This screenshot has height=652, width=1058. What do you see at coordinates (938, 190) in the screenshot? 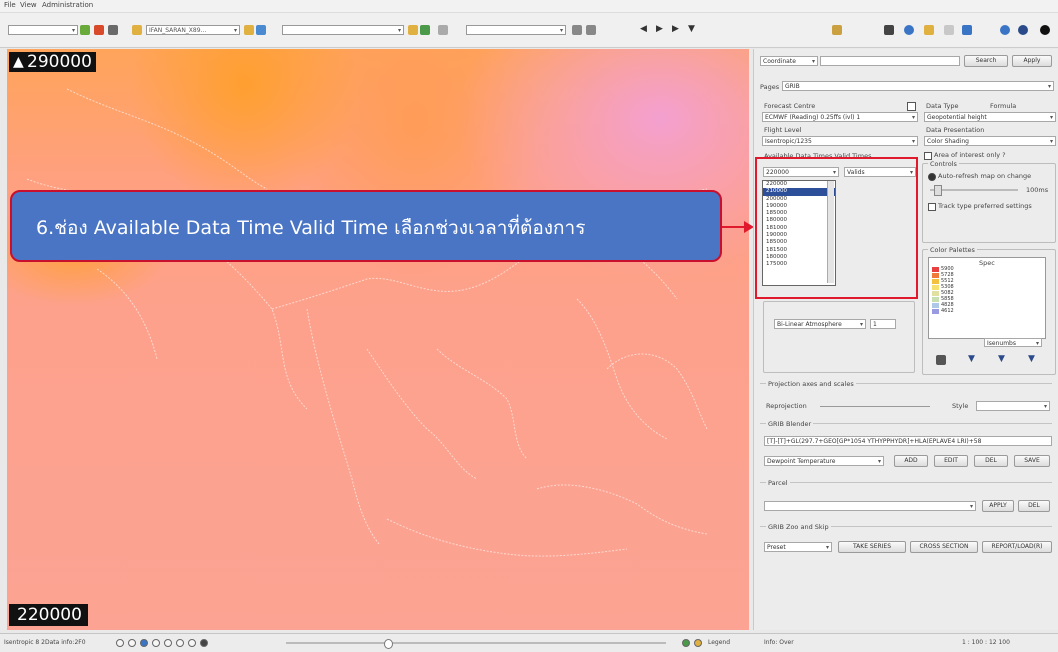
I see `refresh-slider-handle` at bounding box center [938, 190].